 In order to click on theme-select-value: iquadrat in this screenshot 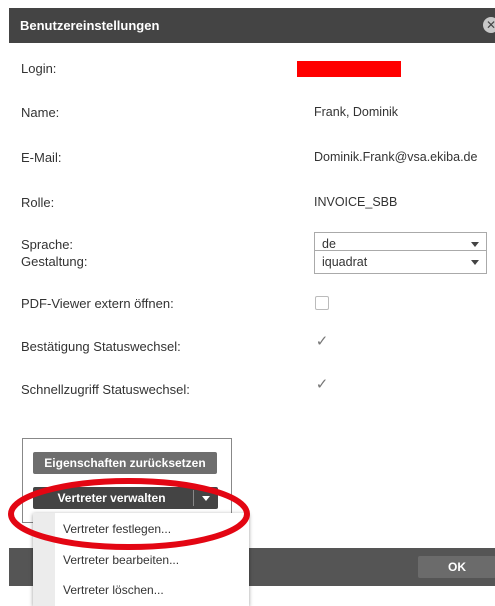, I will do `click(345, 262)`.